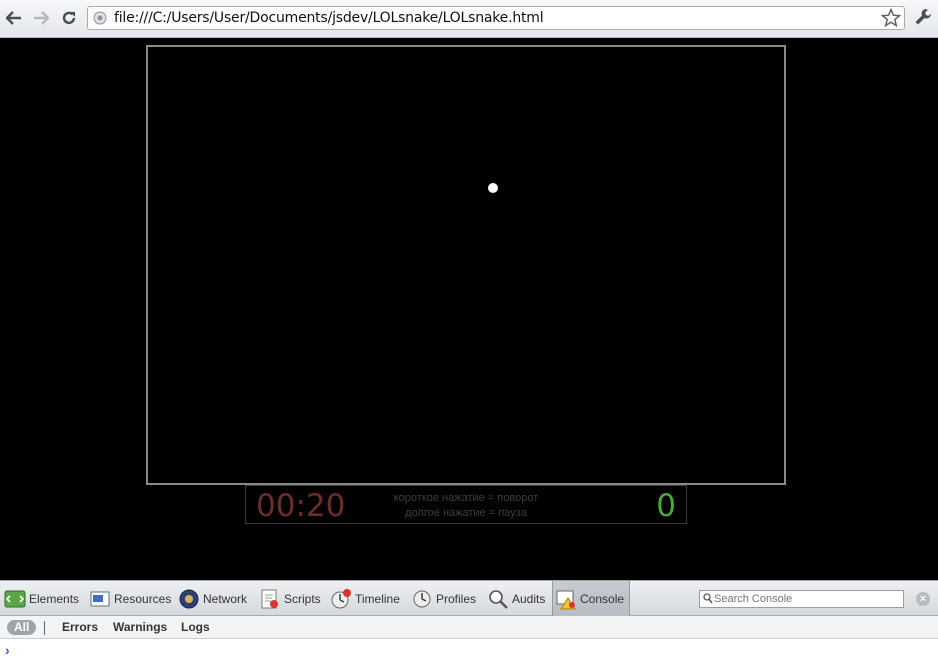 This screenshot has height=664, width=938. Describe the element at coordinates (143, 598) in the screenshot. I see `tab-resources-label: Resources` at that location.